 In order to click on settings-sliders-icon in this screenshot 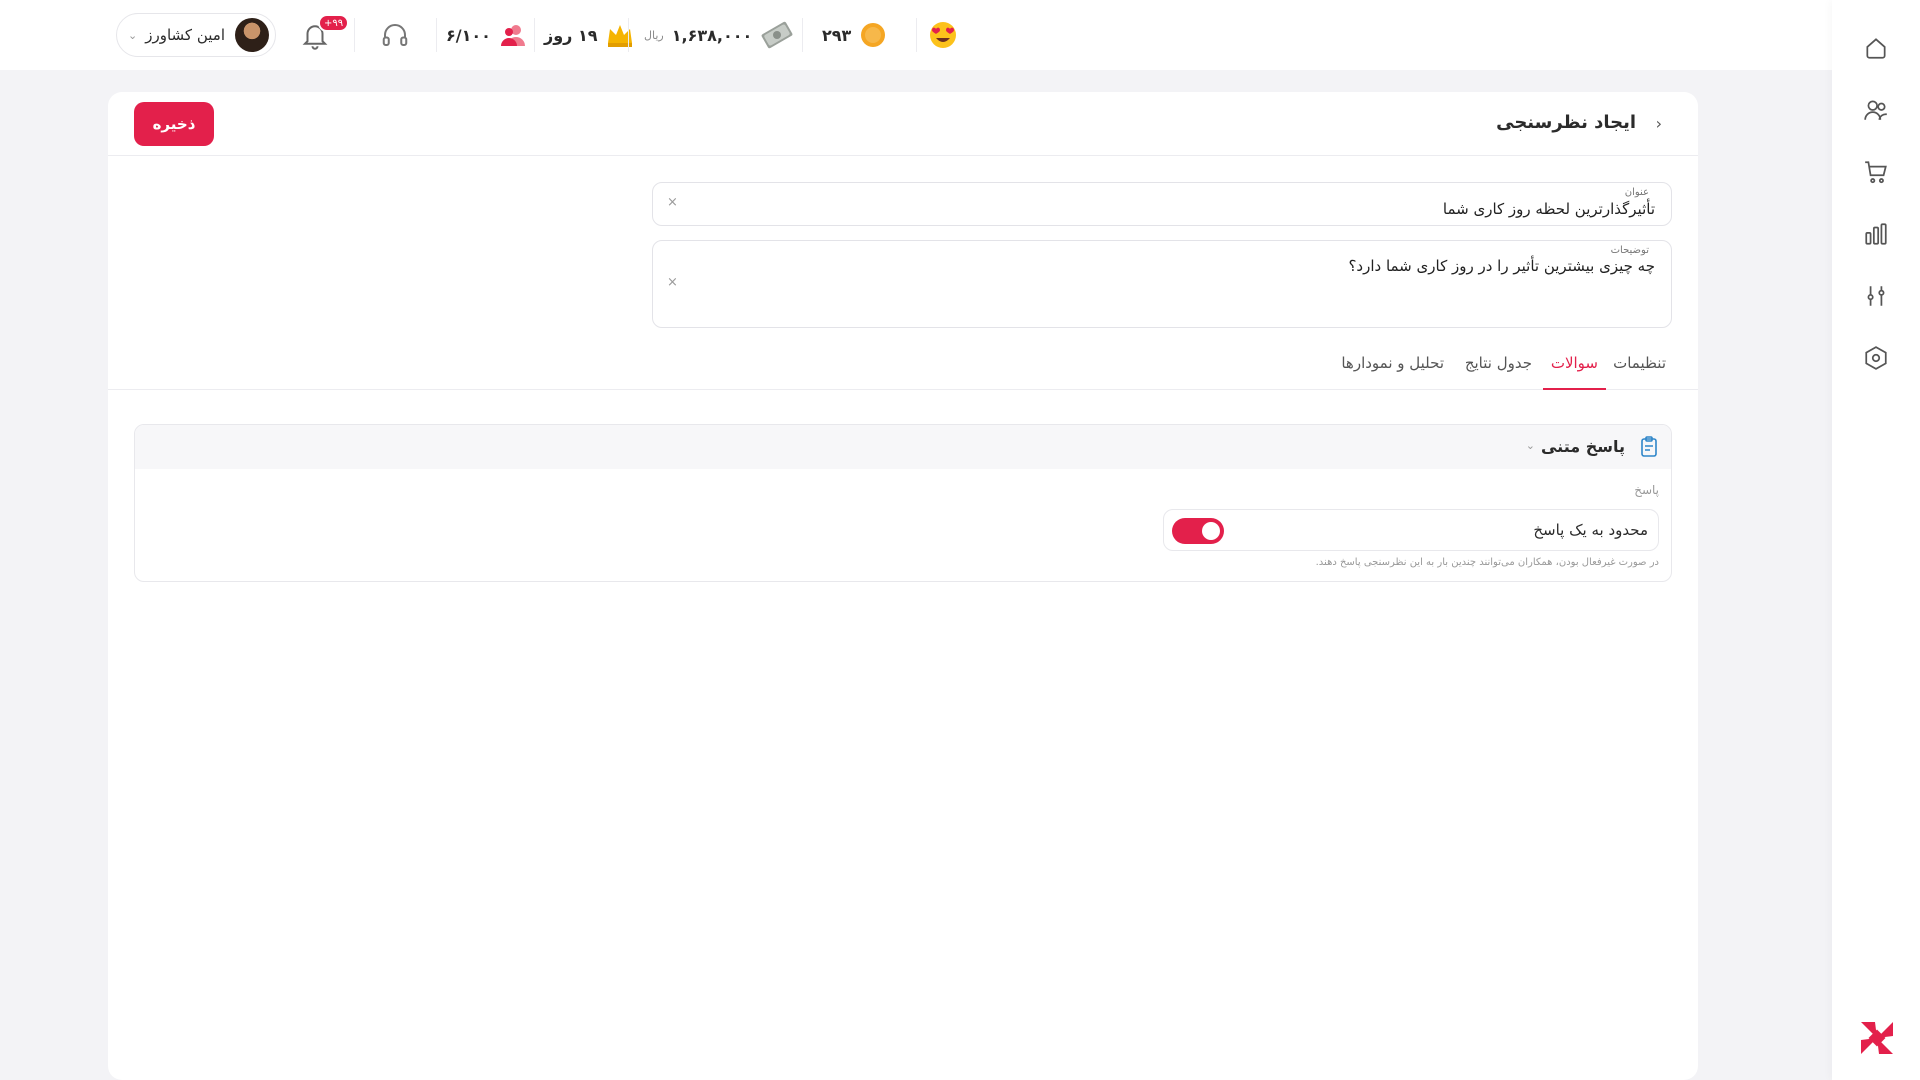, I will do `click(1876, 296)`.